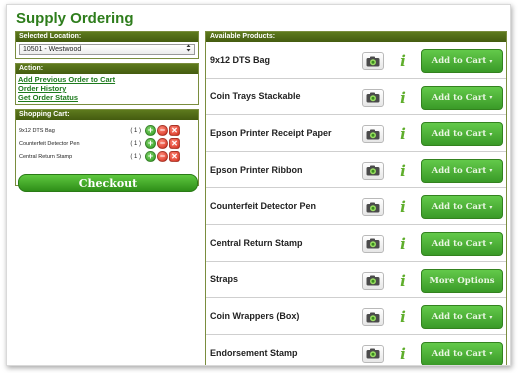 This screenshot has height=373, width=519. What do you see at coordinates (107, 88) in the screenshot?
I see `order-history-link: Order History` at bounding box center [107, 88].